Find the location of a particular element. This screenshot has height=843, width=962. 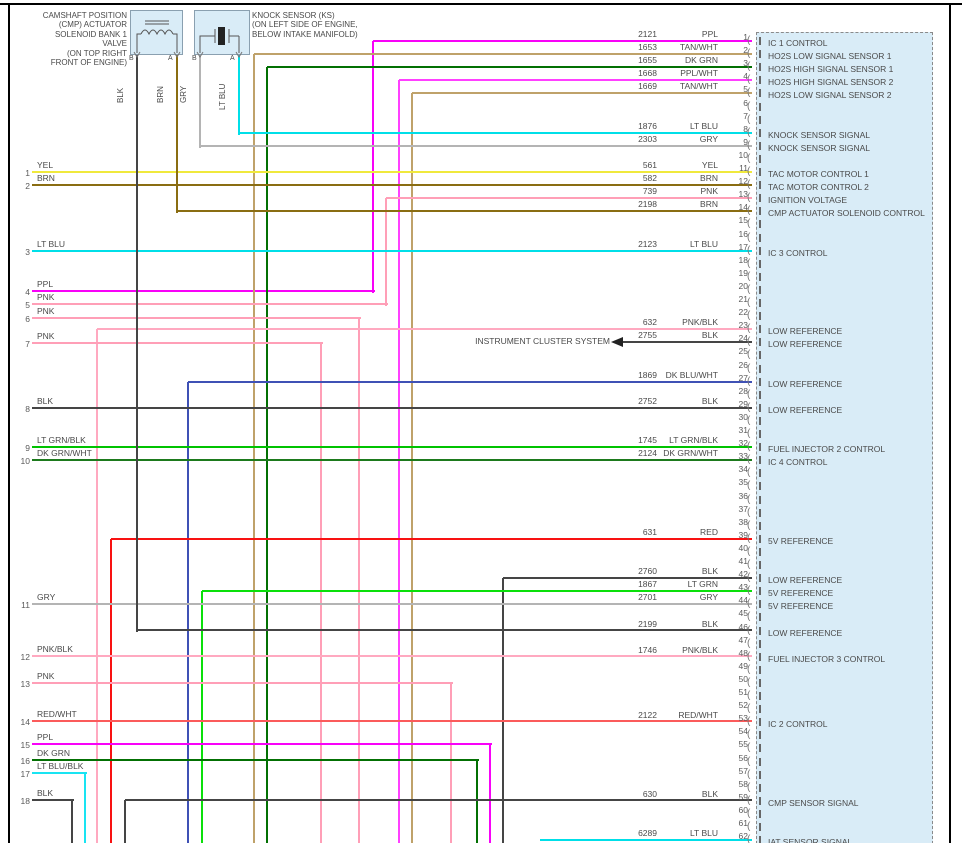

connector-pin-function: IC 1 CONTROL is located at coordinates (798, 43).